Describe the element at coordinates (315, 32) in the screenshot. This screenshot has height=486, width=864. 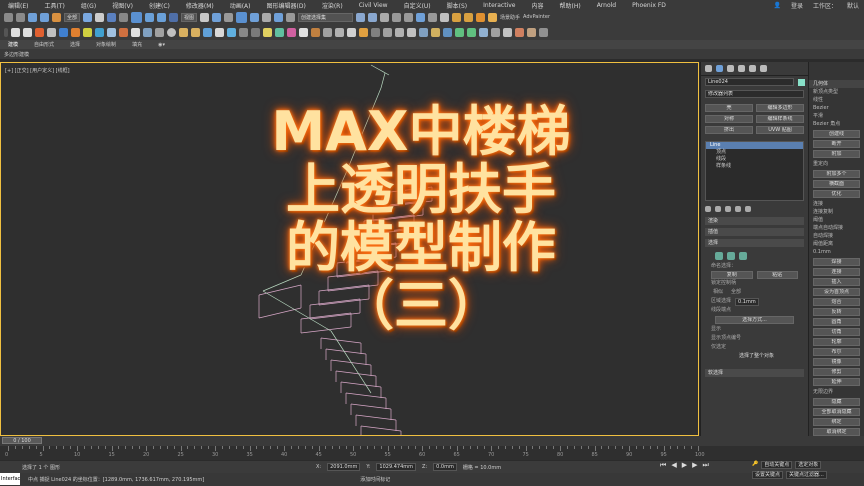
I see `palette-icon` at that location.